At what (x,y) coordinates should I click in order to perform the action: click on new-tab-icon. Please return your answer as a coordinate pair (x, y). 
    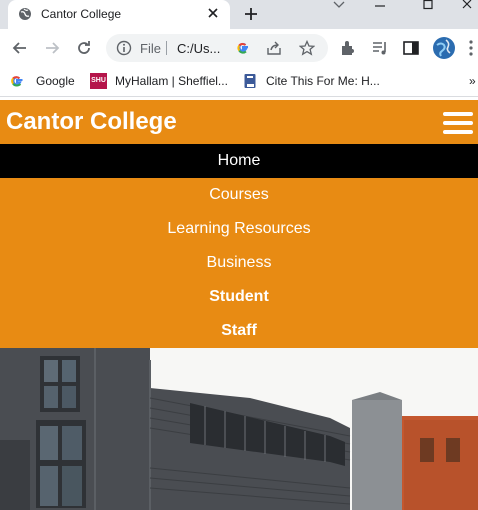
    Looking at the image, I should click on (251, 14).